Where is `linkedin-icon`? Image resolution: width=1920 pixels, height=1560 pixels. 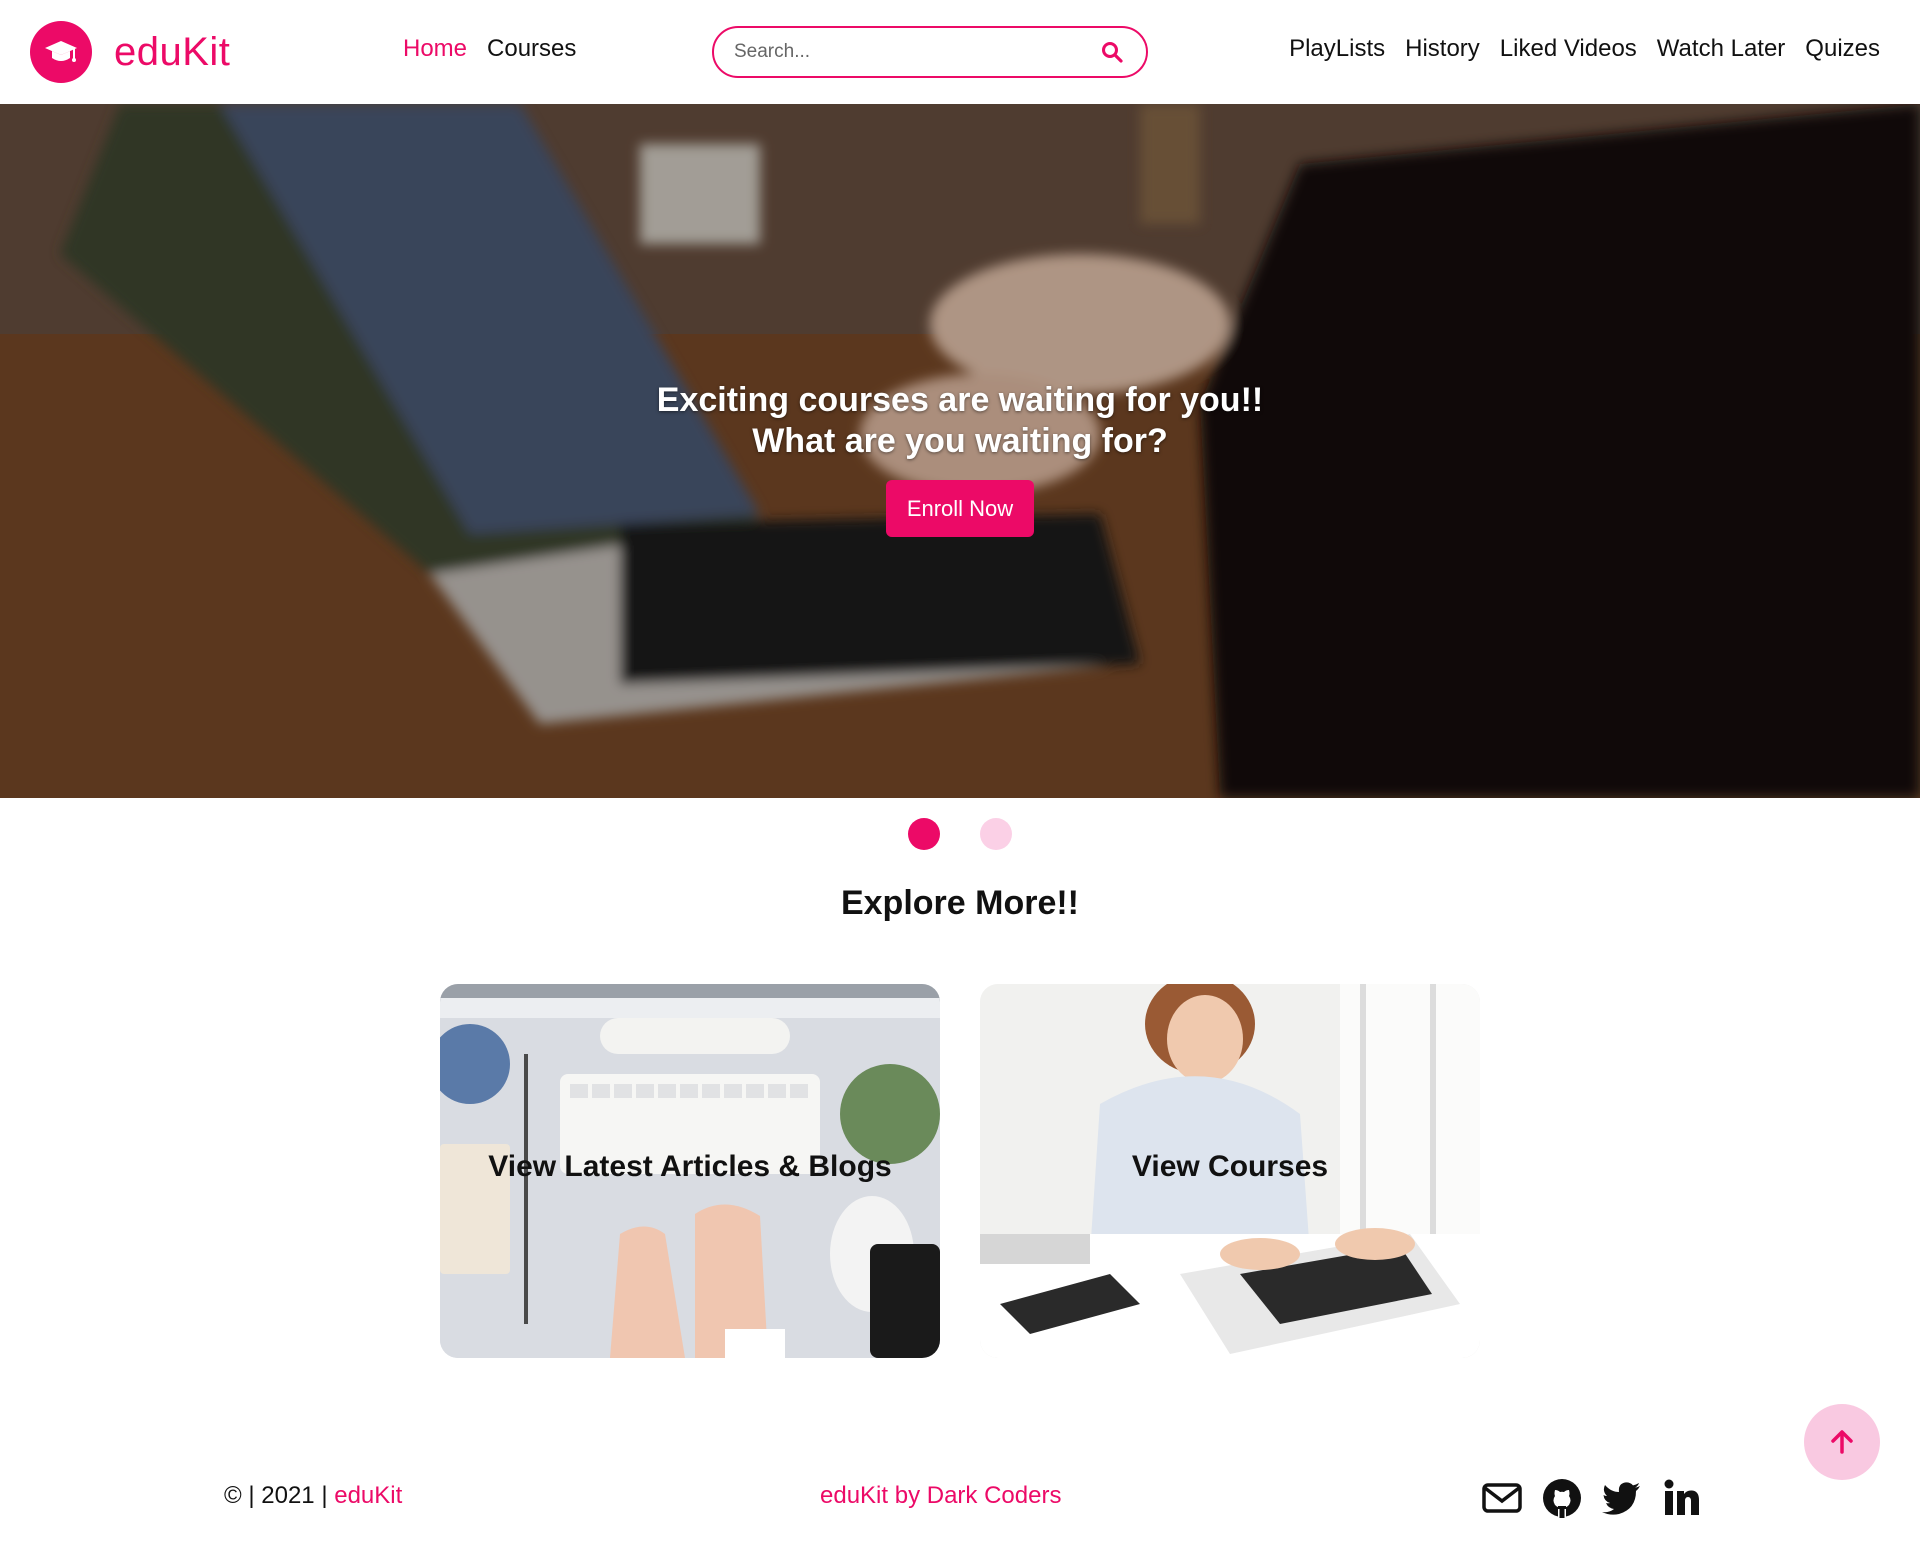 linkedin-icon is located at coordinates (1682, 1498).